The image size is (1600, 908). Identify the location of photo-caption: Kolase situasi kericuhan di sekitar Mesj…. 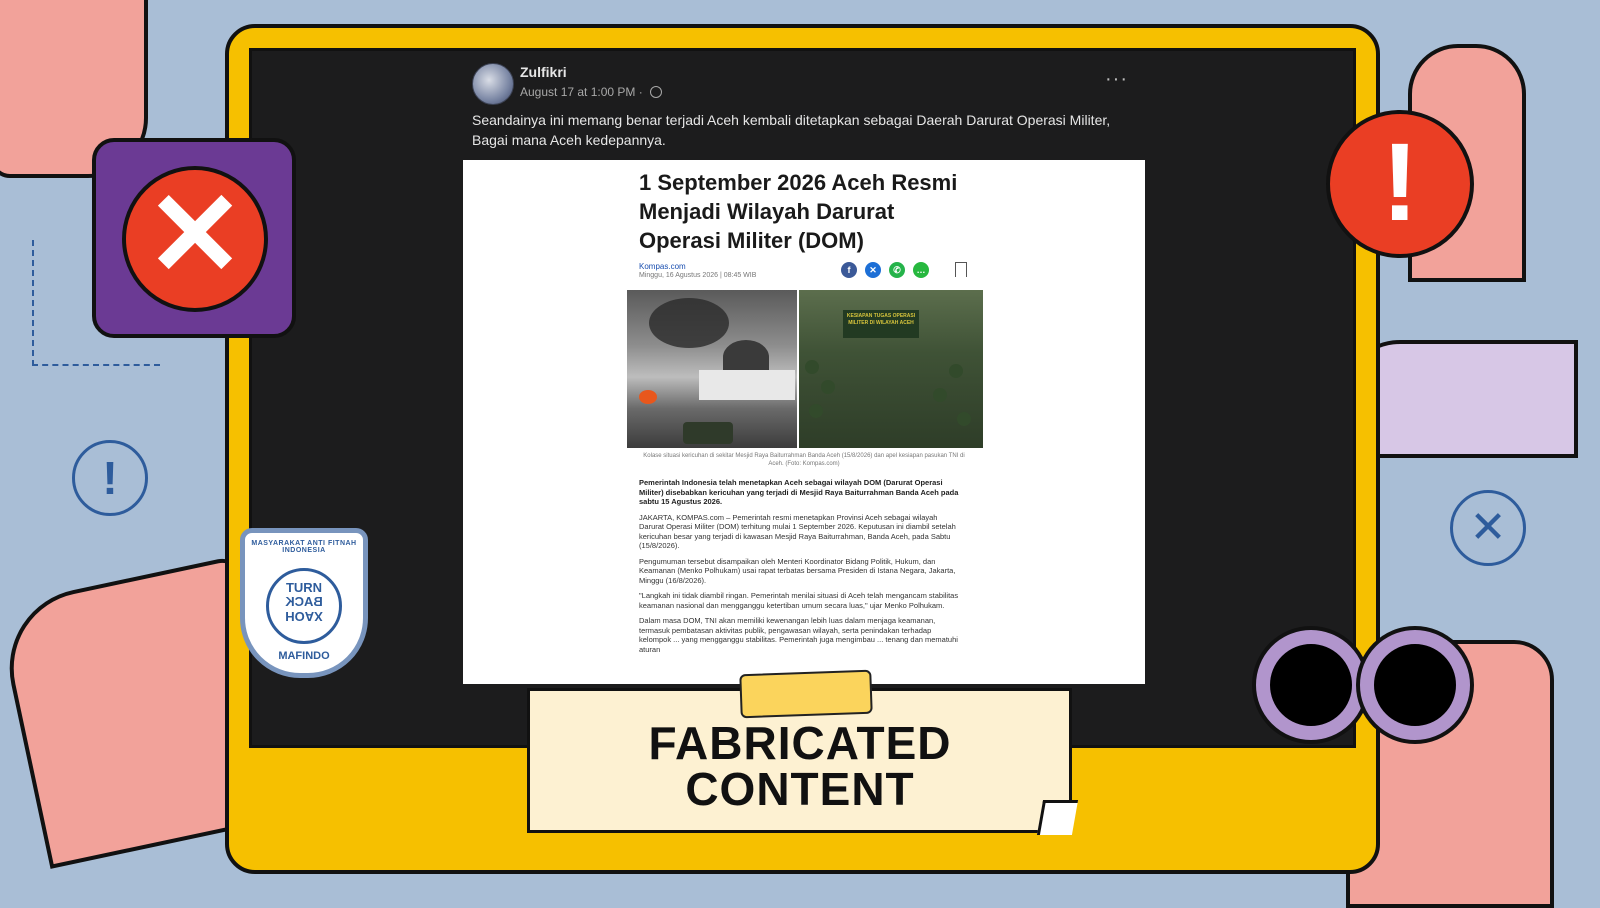
(804, 460).